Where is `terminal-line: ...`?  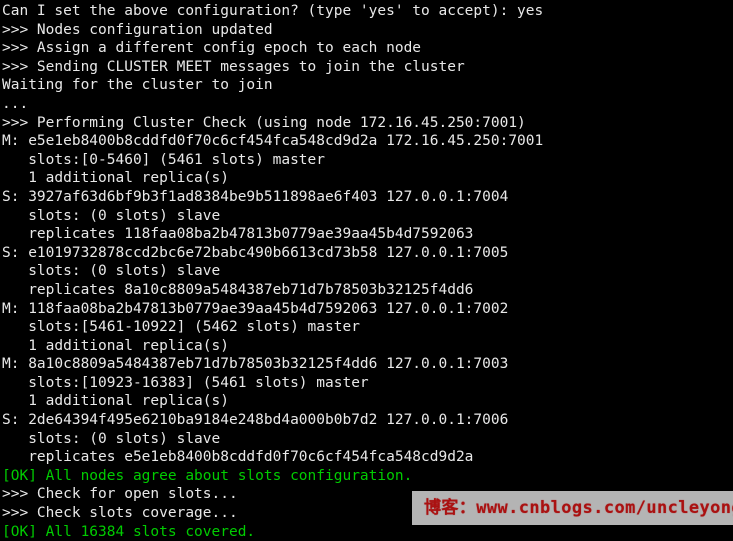 terminal-line: ... is located at coordinates (15, 103).